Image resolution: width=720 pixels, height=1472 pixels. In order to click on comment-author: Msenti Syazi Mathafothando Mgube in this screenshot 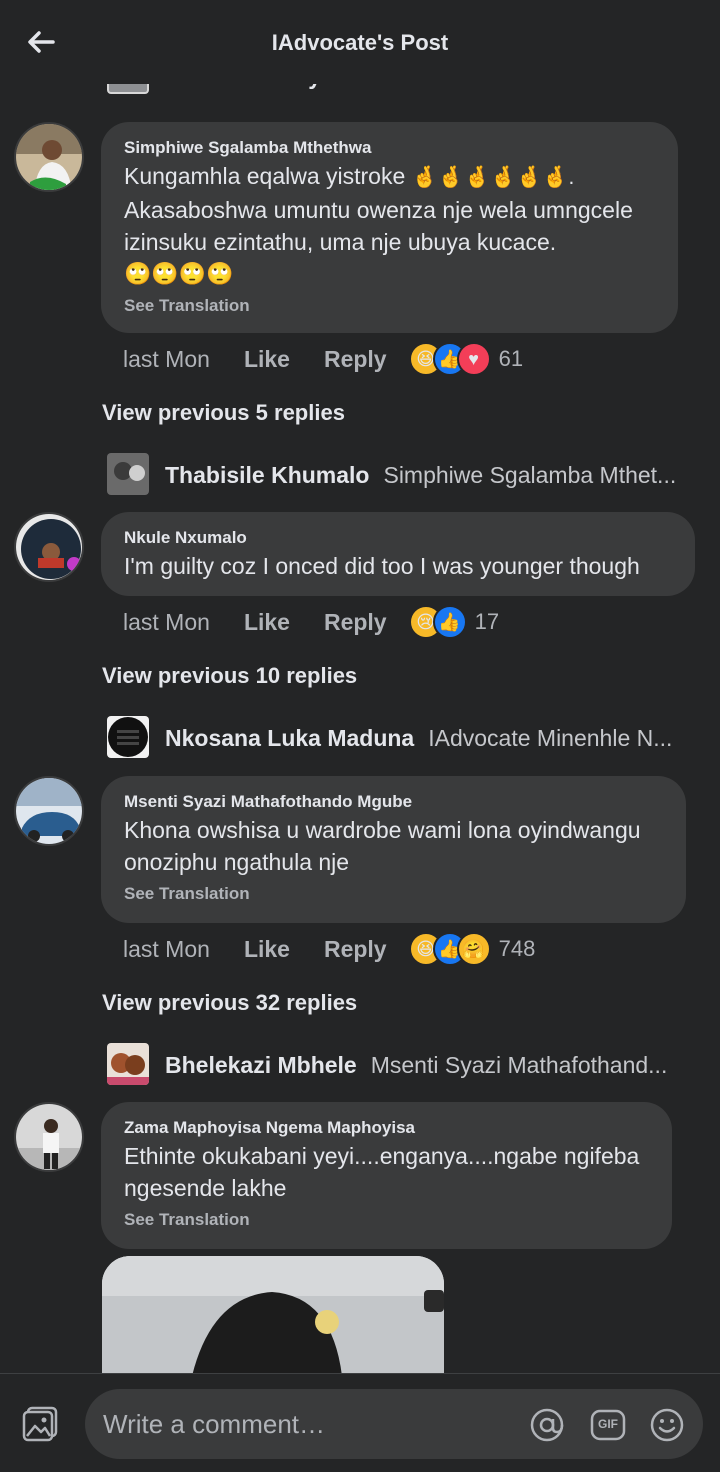, I will do `click(394, 802)`.